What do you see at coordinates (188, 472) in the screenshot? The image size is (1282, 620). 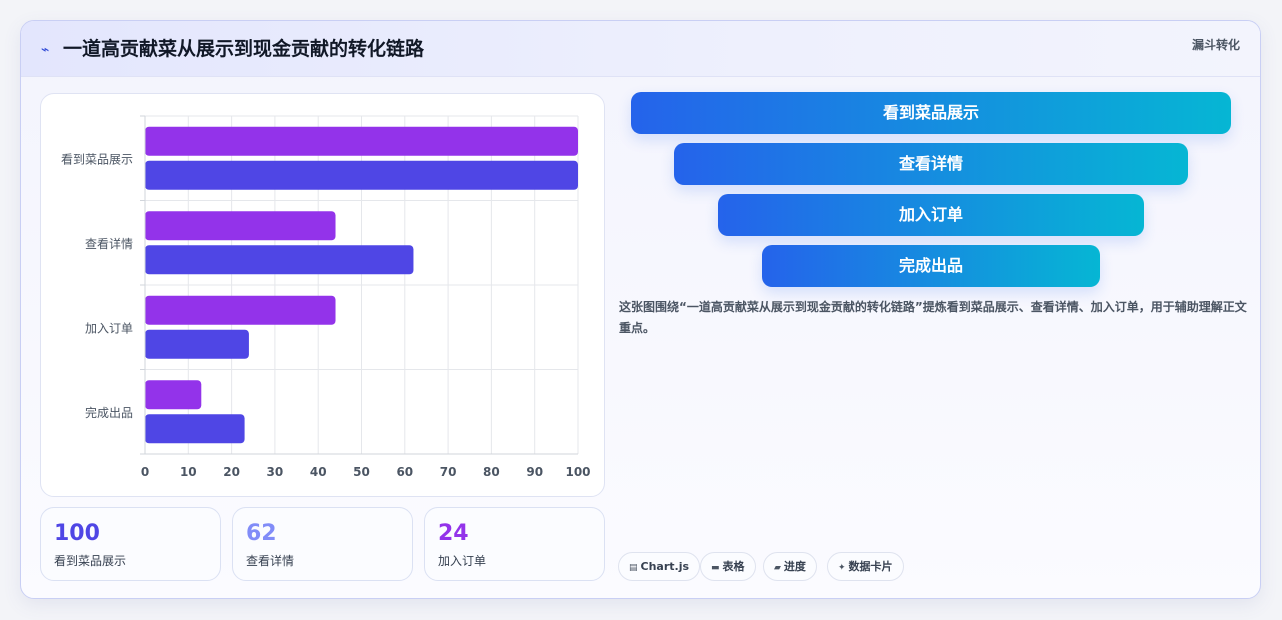 I see `x-tick-label: 10` at bounding box center [188, 472].